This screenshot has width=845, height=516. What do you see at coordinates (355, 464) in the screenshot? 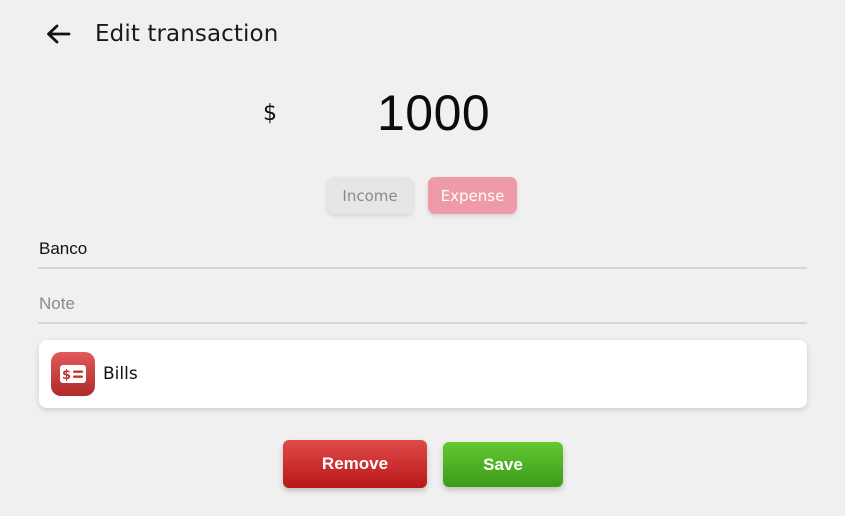
I see `remove-button: Remove` at bounding box center [355, 464].